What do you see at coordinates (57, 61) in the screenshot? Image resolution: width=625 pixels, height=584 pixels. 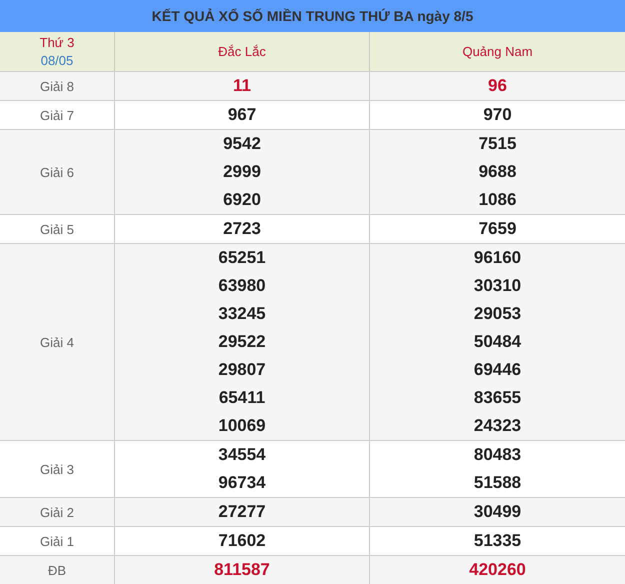 I see `date-label: 08/05` at bounding box center [57, 61].